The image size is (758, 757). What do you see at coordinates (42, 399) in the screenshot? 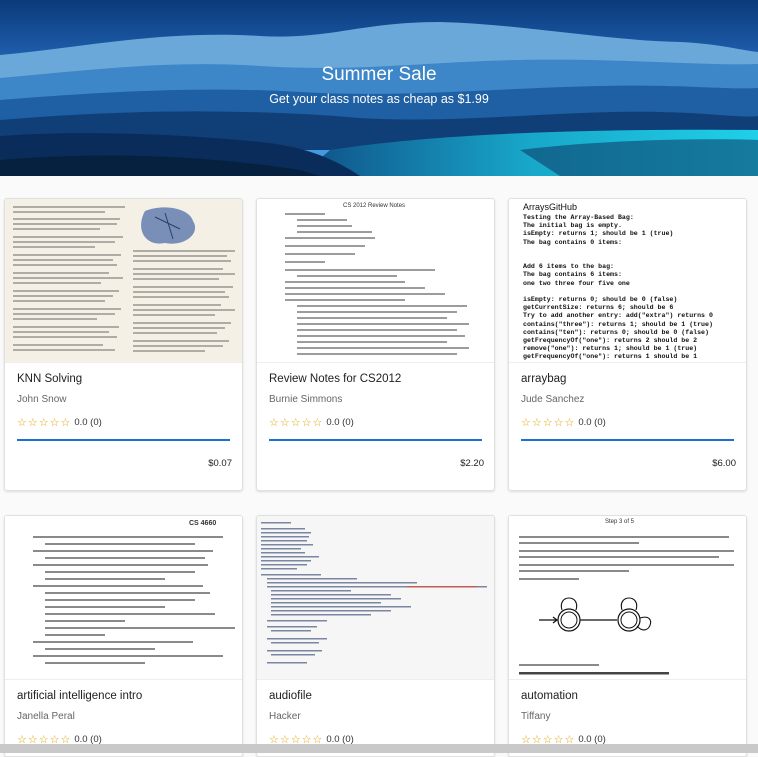
I see `note-author: John Snow` at bounding box center [42, 399].